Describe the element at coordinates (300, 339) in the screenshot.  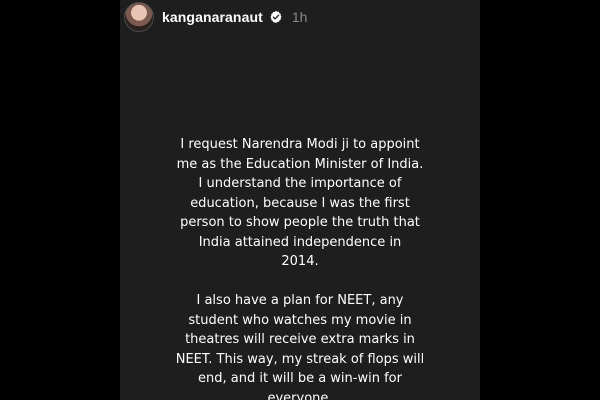
I see `message-line: theatres will receive extra marks in` at that location.